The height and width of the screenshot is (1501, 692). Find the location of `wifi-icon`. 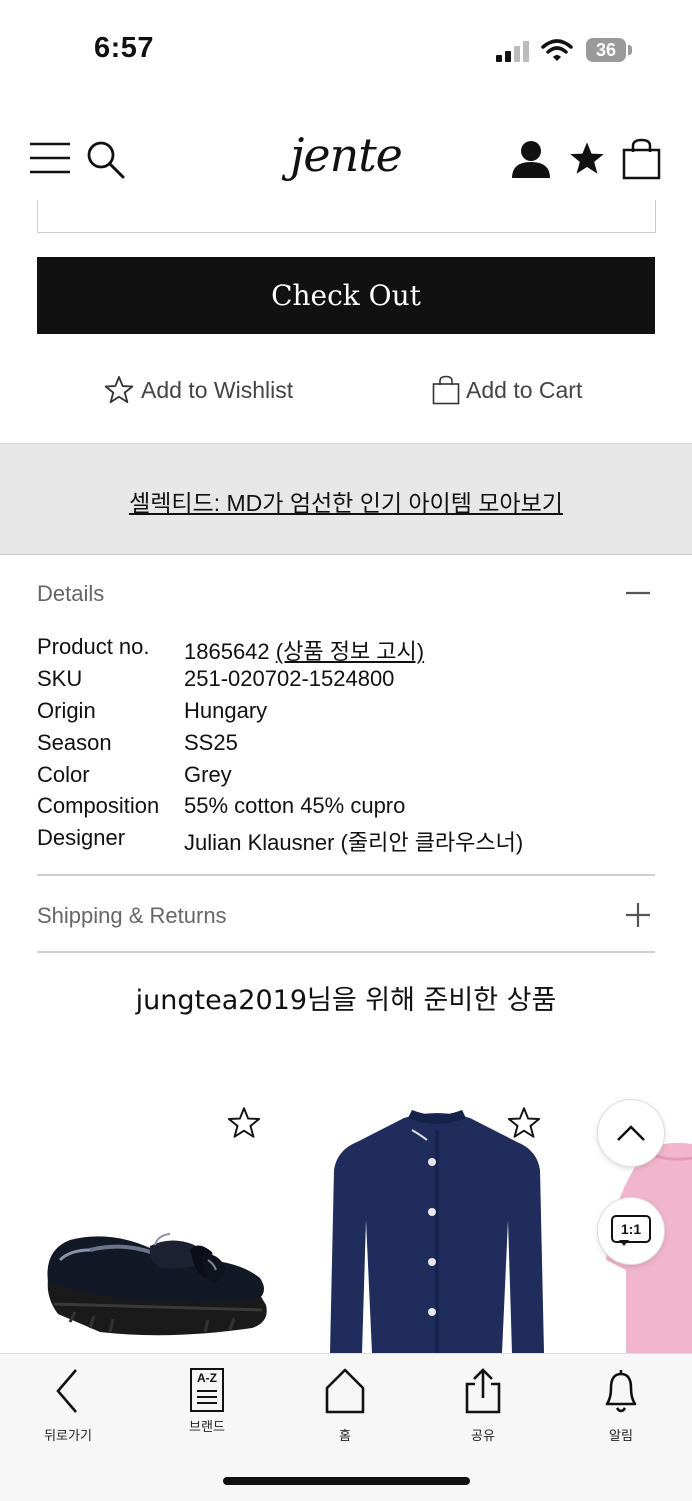

wifi-icon is located at coordinates (557, 50).